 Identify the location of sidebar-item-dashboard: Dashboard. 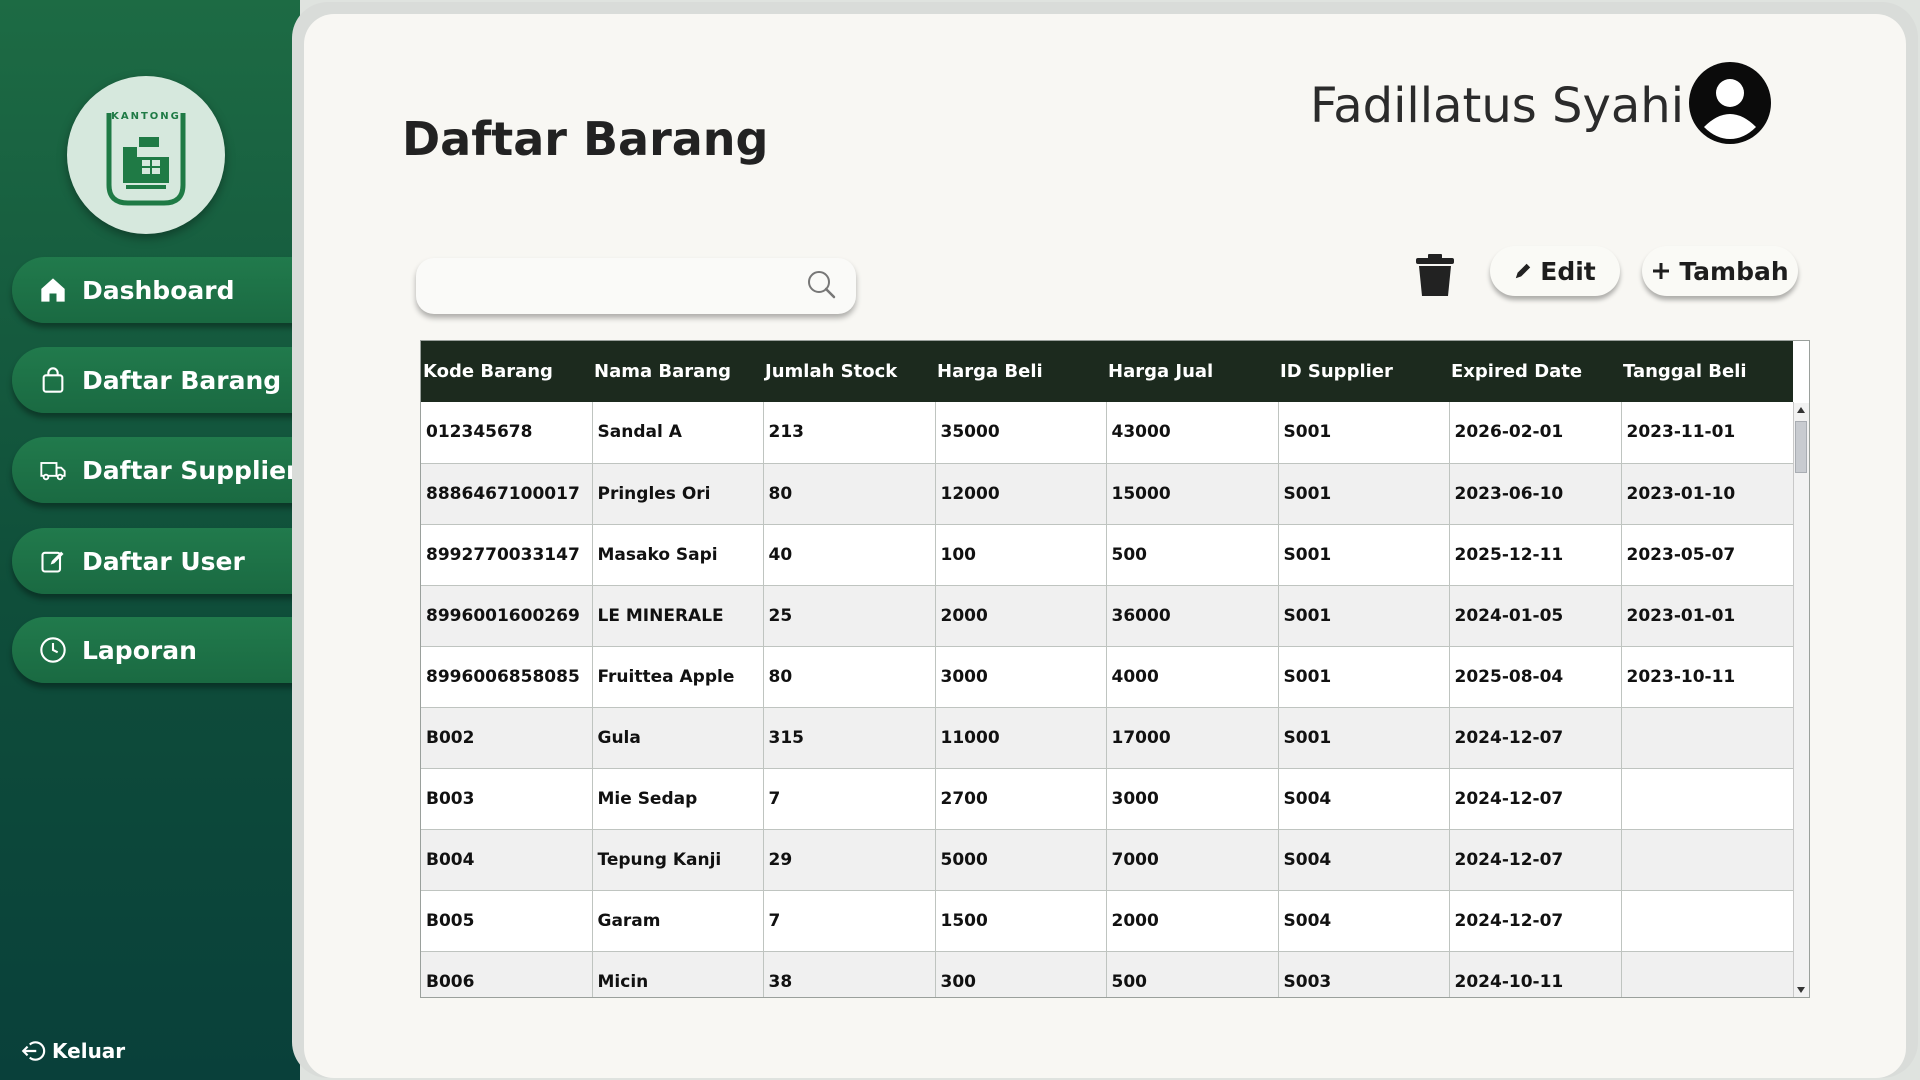
(157, 290).